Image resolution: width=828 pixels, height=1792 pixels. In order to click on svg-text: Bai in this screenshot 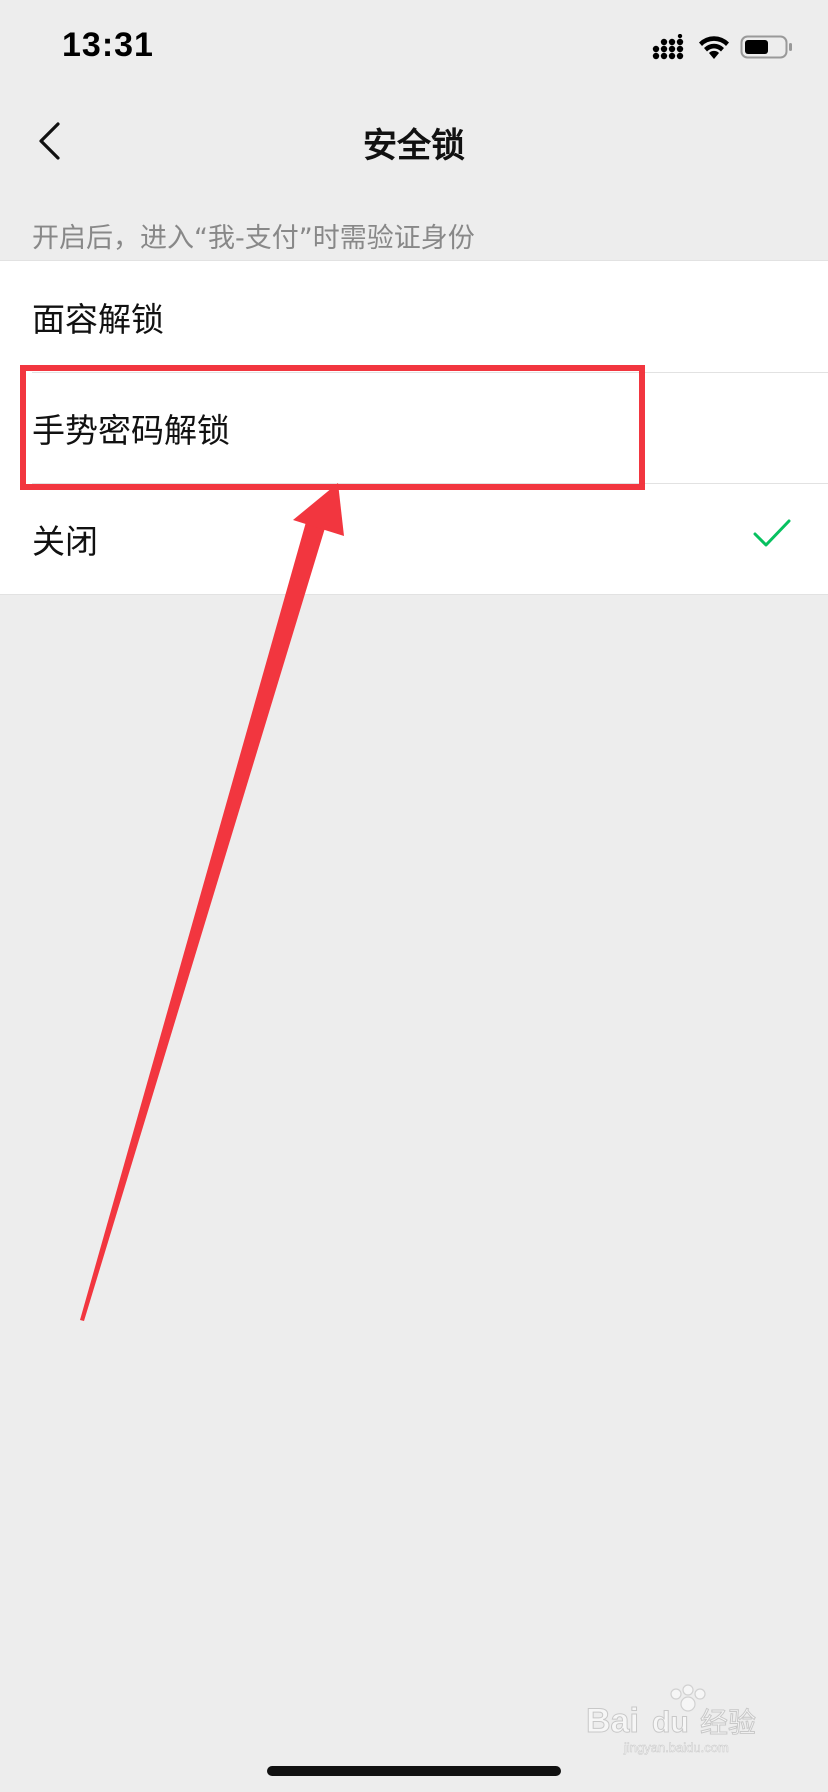, I will do `click(612, 1721)`.